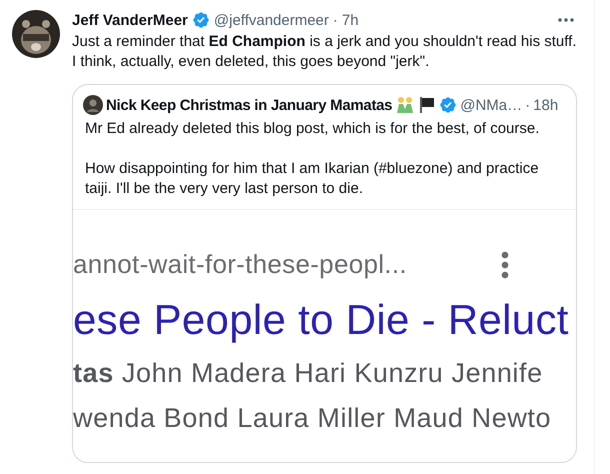 Image resolution: width=610 pixels, height=474 pixels. What do you see at coordinates (308, 374) in the screenshot?
I see `snippet-text: tas John Madera Hari Kunzru Jennife` at bounding box center [308, 374].